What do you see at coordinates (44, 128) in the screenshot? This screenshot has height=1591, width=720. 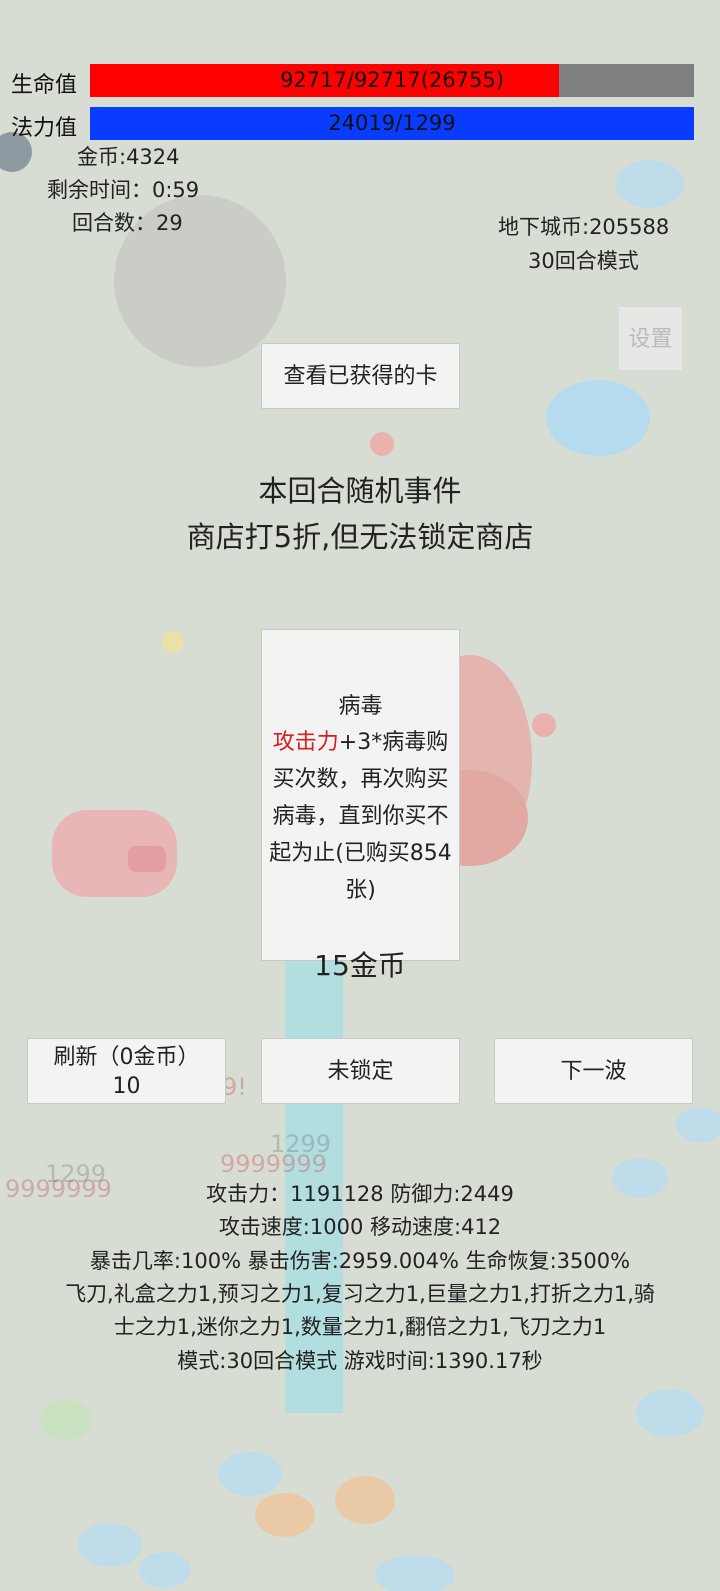 I see `mp-label: 法力值` at bounding box center [44, 128].